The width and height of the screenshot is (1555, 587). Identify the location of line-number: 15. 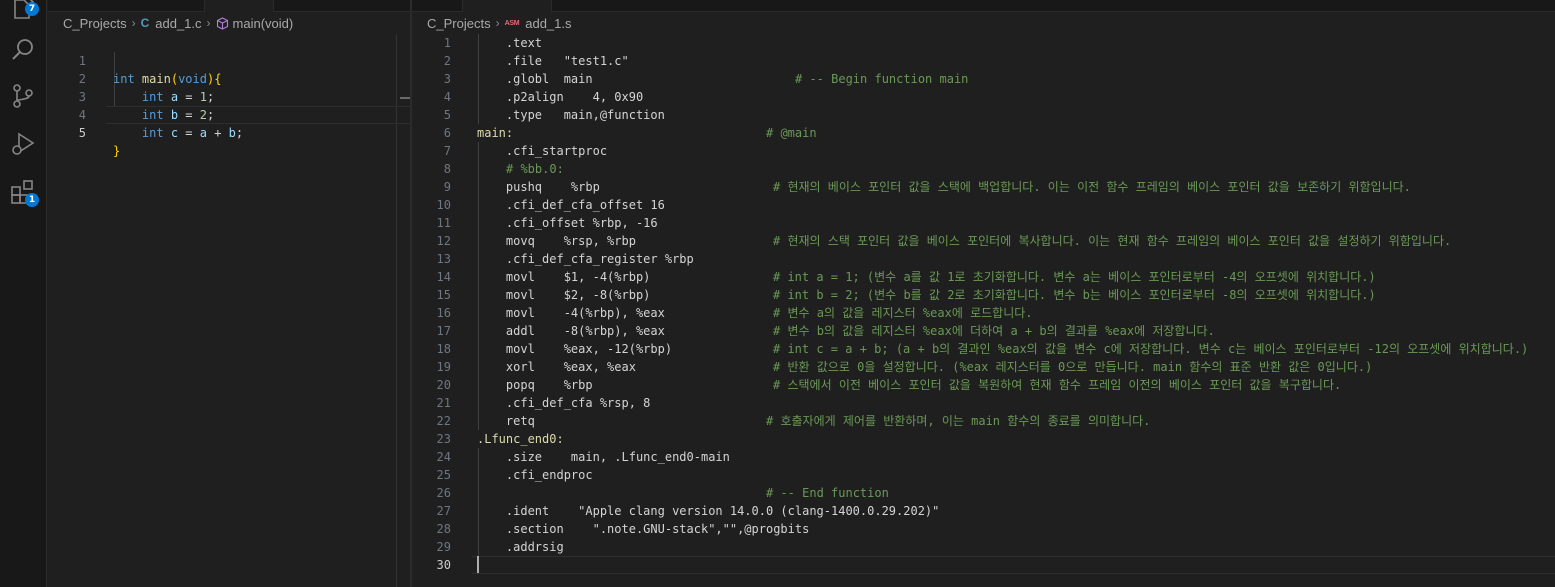
(443, 295).